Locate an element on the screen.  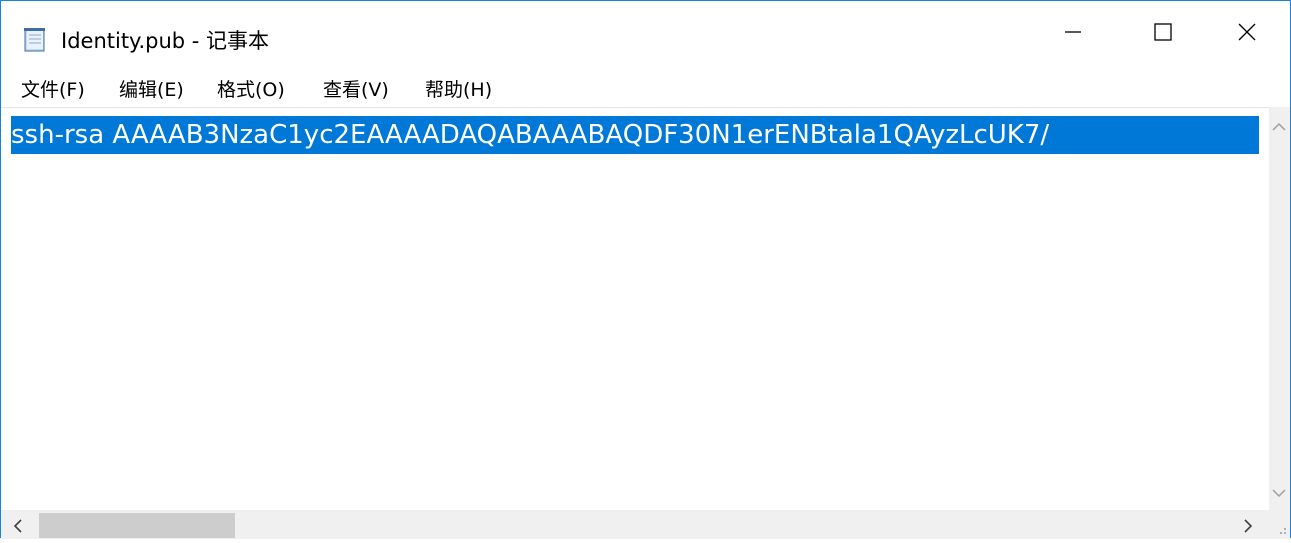
minimize-icon is located at coordinates (1073, 34).